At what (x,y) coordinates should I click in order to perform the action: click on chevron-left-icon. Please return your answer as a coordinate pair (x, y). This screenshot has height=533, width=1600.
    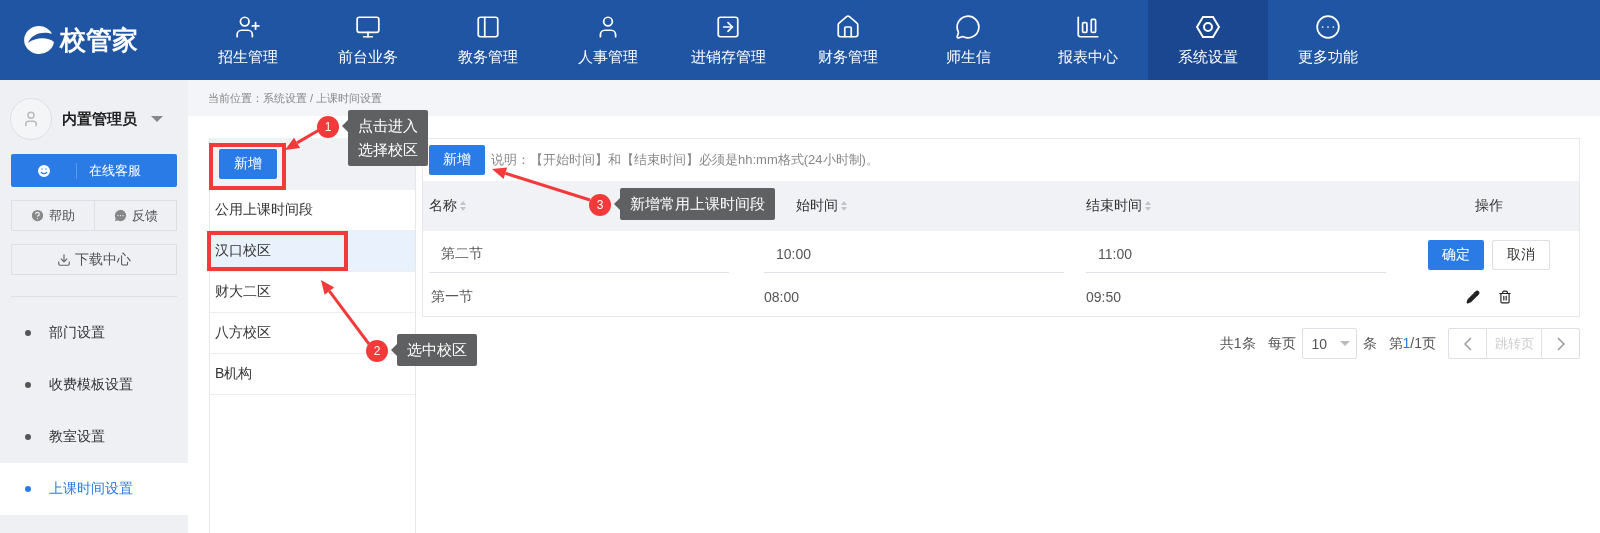
    Looking at the image, I should click on (1467, 343).